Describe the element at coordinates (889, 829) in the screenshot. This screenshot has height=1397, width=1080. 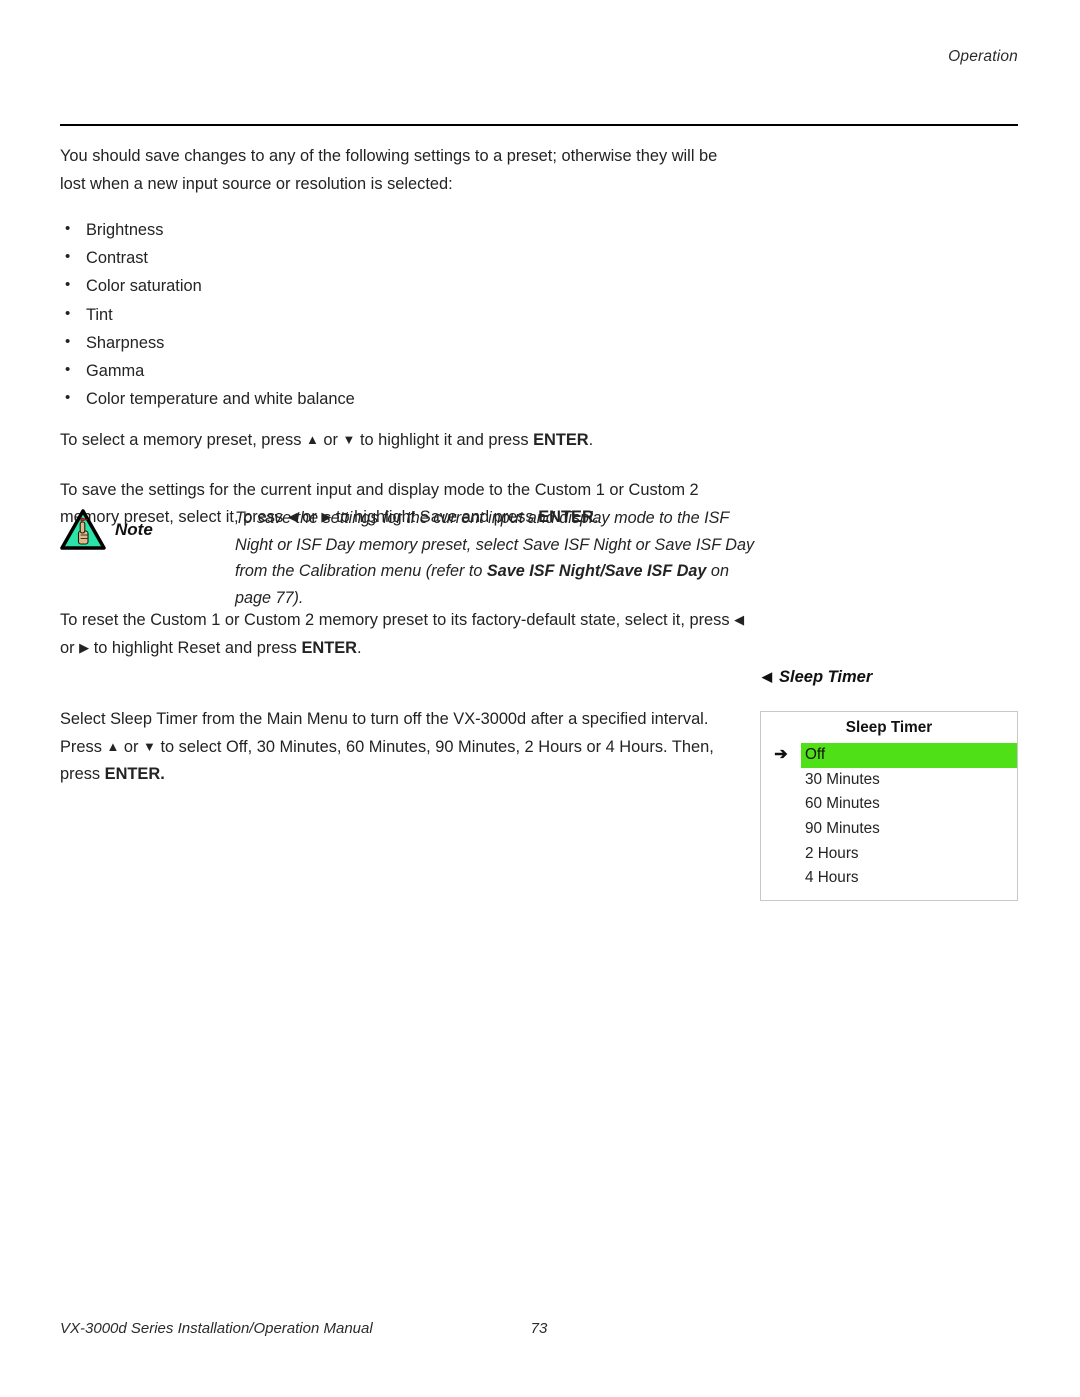
I see `osd-menu-item-90-minutes: 90 Minutes` at that location.